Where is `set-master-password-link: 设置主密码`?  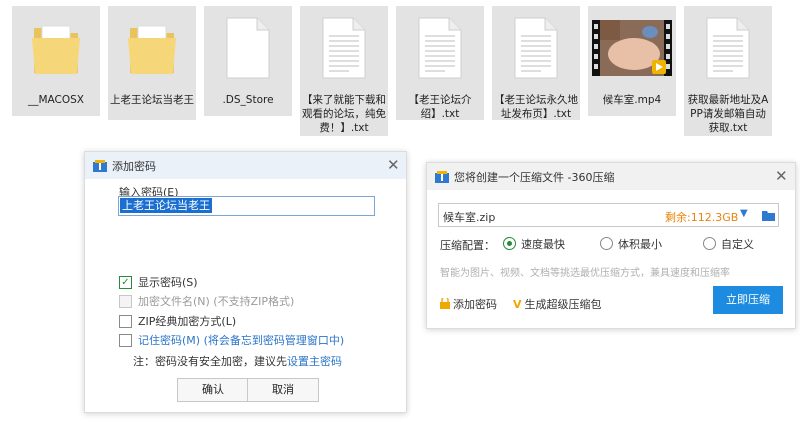
set-master-password-link: 设置主密码 is located at coordinates (314, 361).